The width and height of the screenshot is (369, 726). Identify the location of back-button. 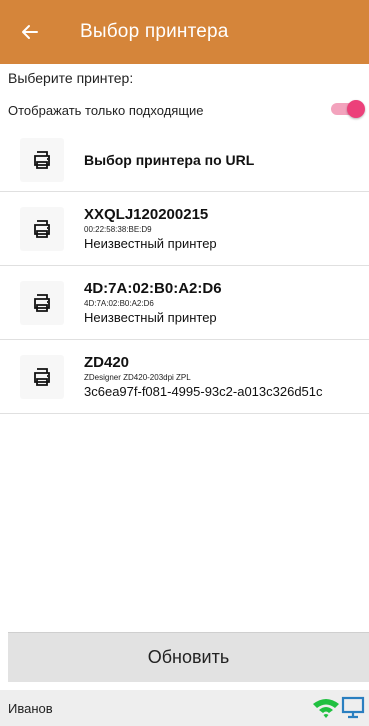
(30, 32).